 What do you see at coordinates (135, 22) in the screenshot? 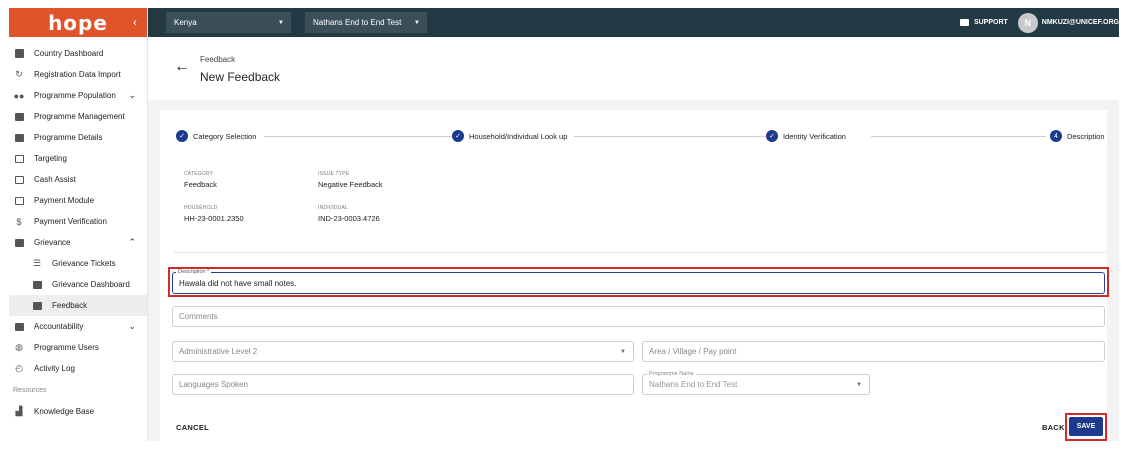
I see `collapse-sidebar-icon: ‹` at bounding box center [135, 22].